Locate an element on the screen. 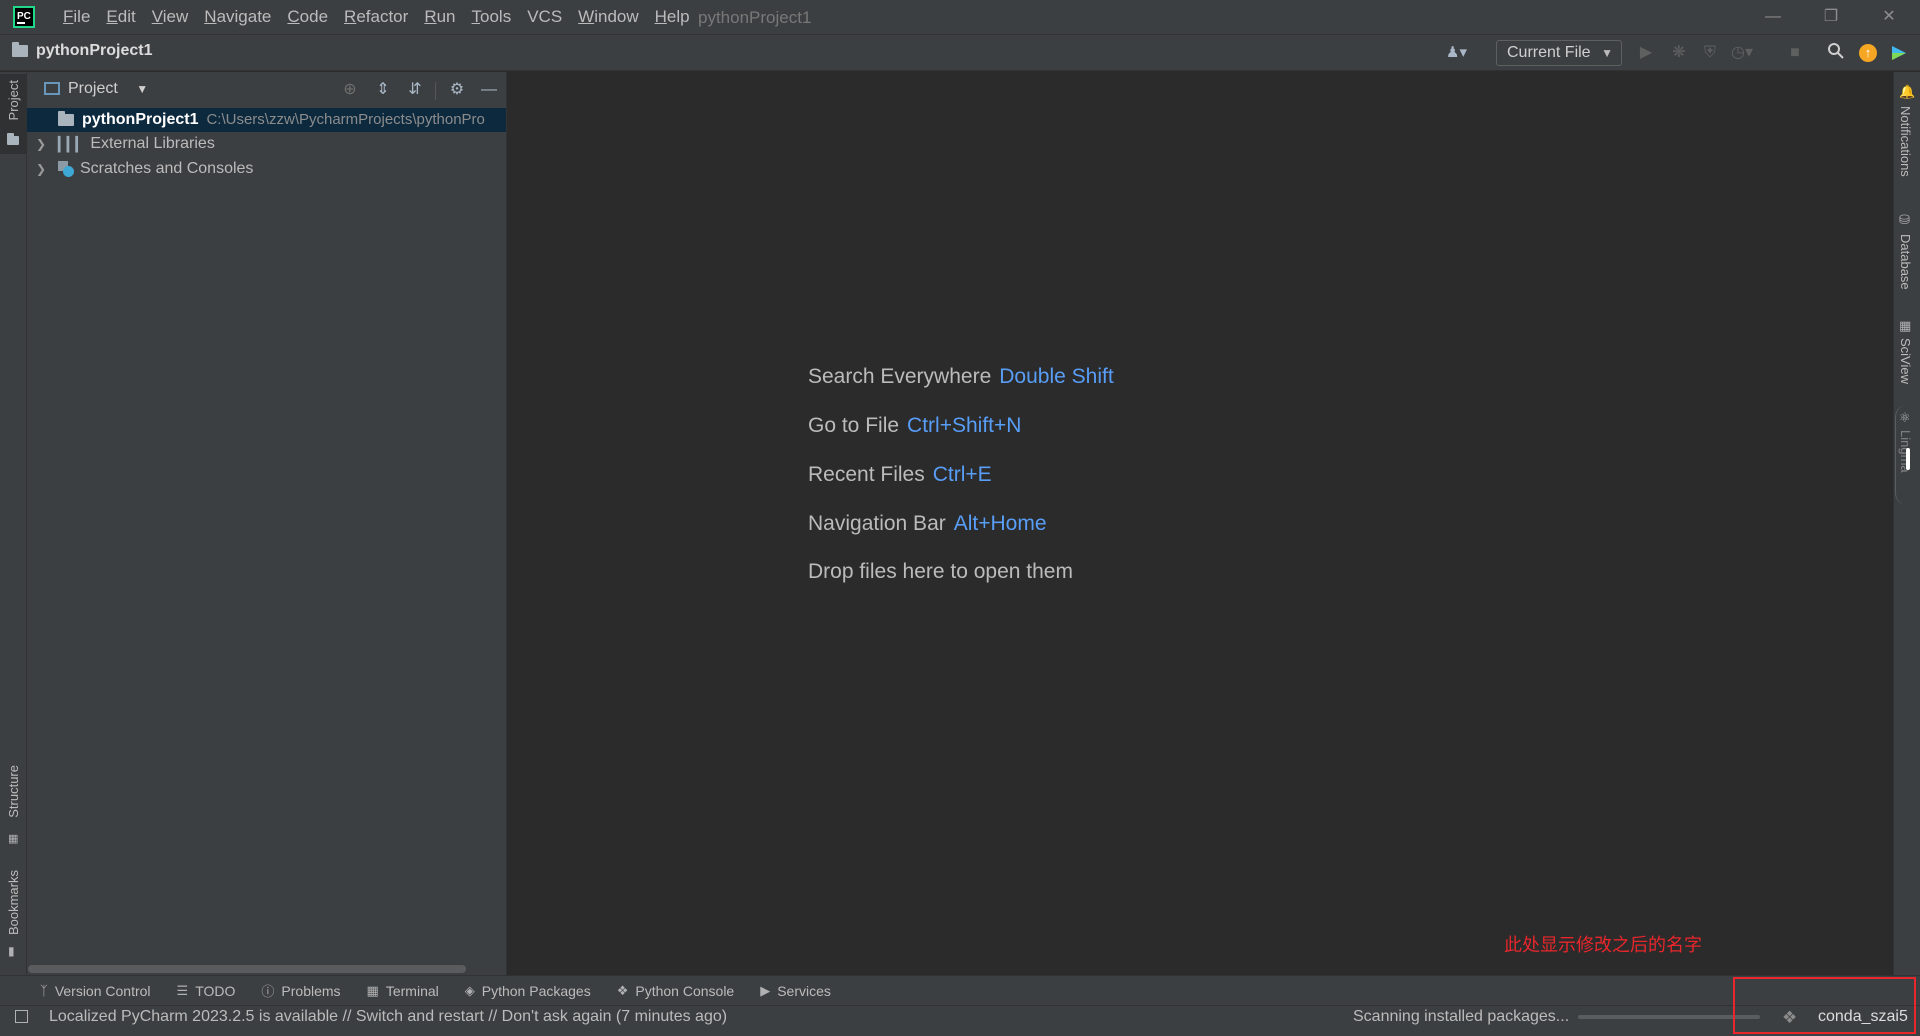 The width and height of the screenshot is (1920, 1036). red-annotation-text: 此处显示修改之后的名字 is located at coordinates (1603, 945).